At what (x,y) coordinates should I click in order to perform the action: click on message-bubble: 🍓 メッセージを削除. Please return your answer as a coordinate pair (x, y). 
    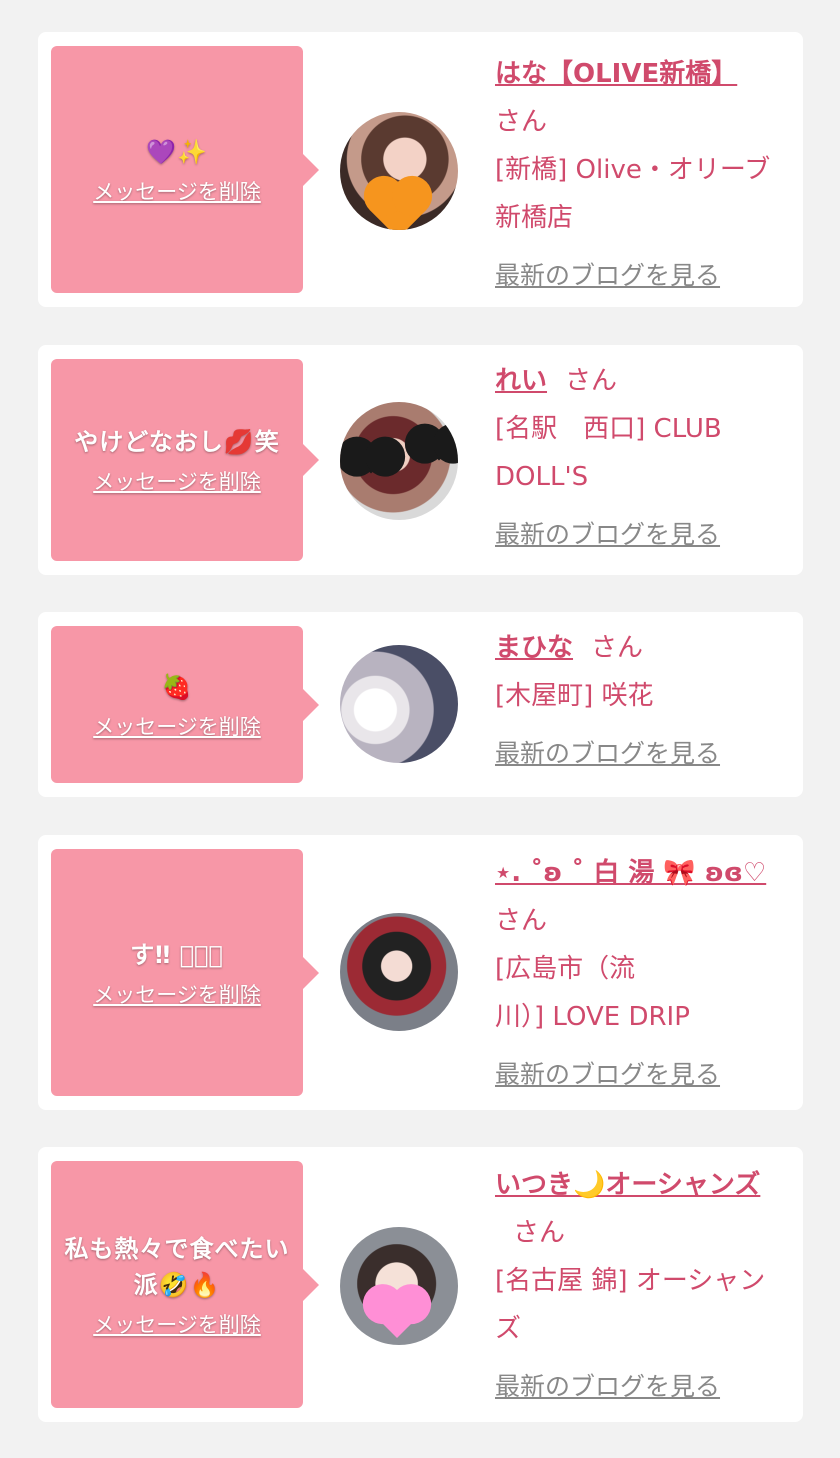
    Looking at the image, I should click on (185, 704).